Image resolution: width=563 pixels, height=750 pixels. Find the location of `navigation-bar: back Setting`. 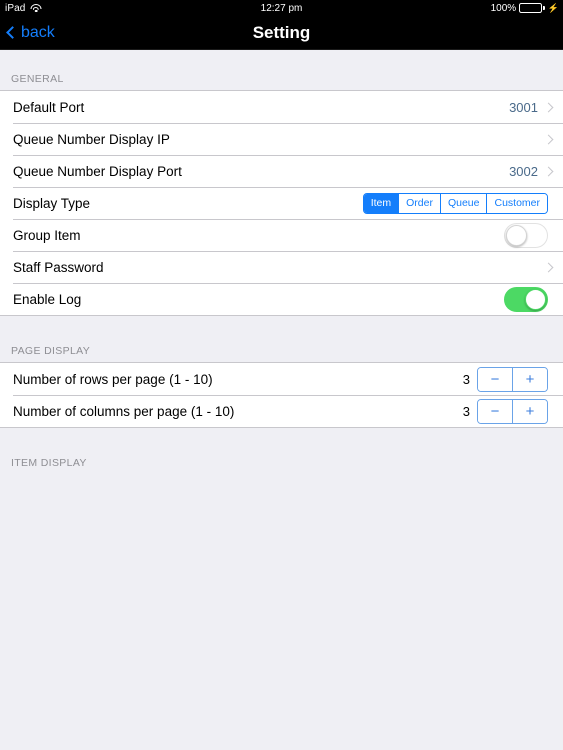

navigation-bar: back Setting is located at coordinates (281, 33).